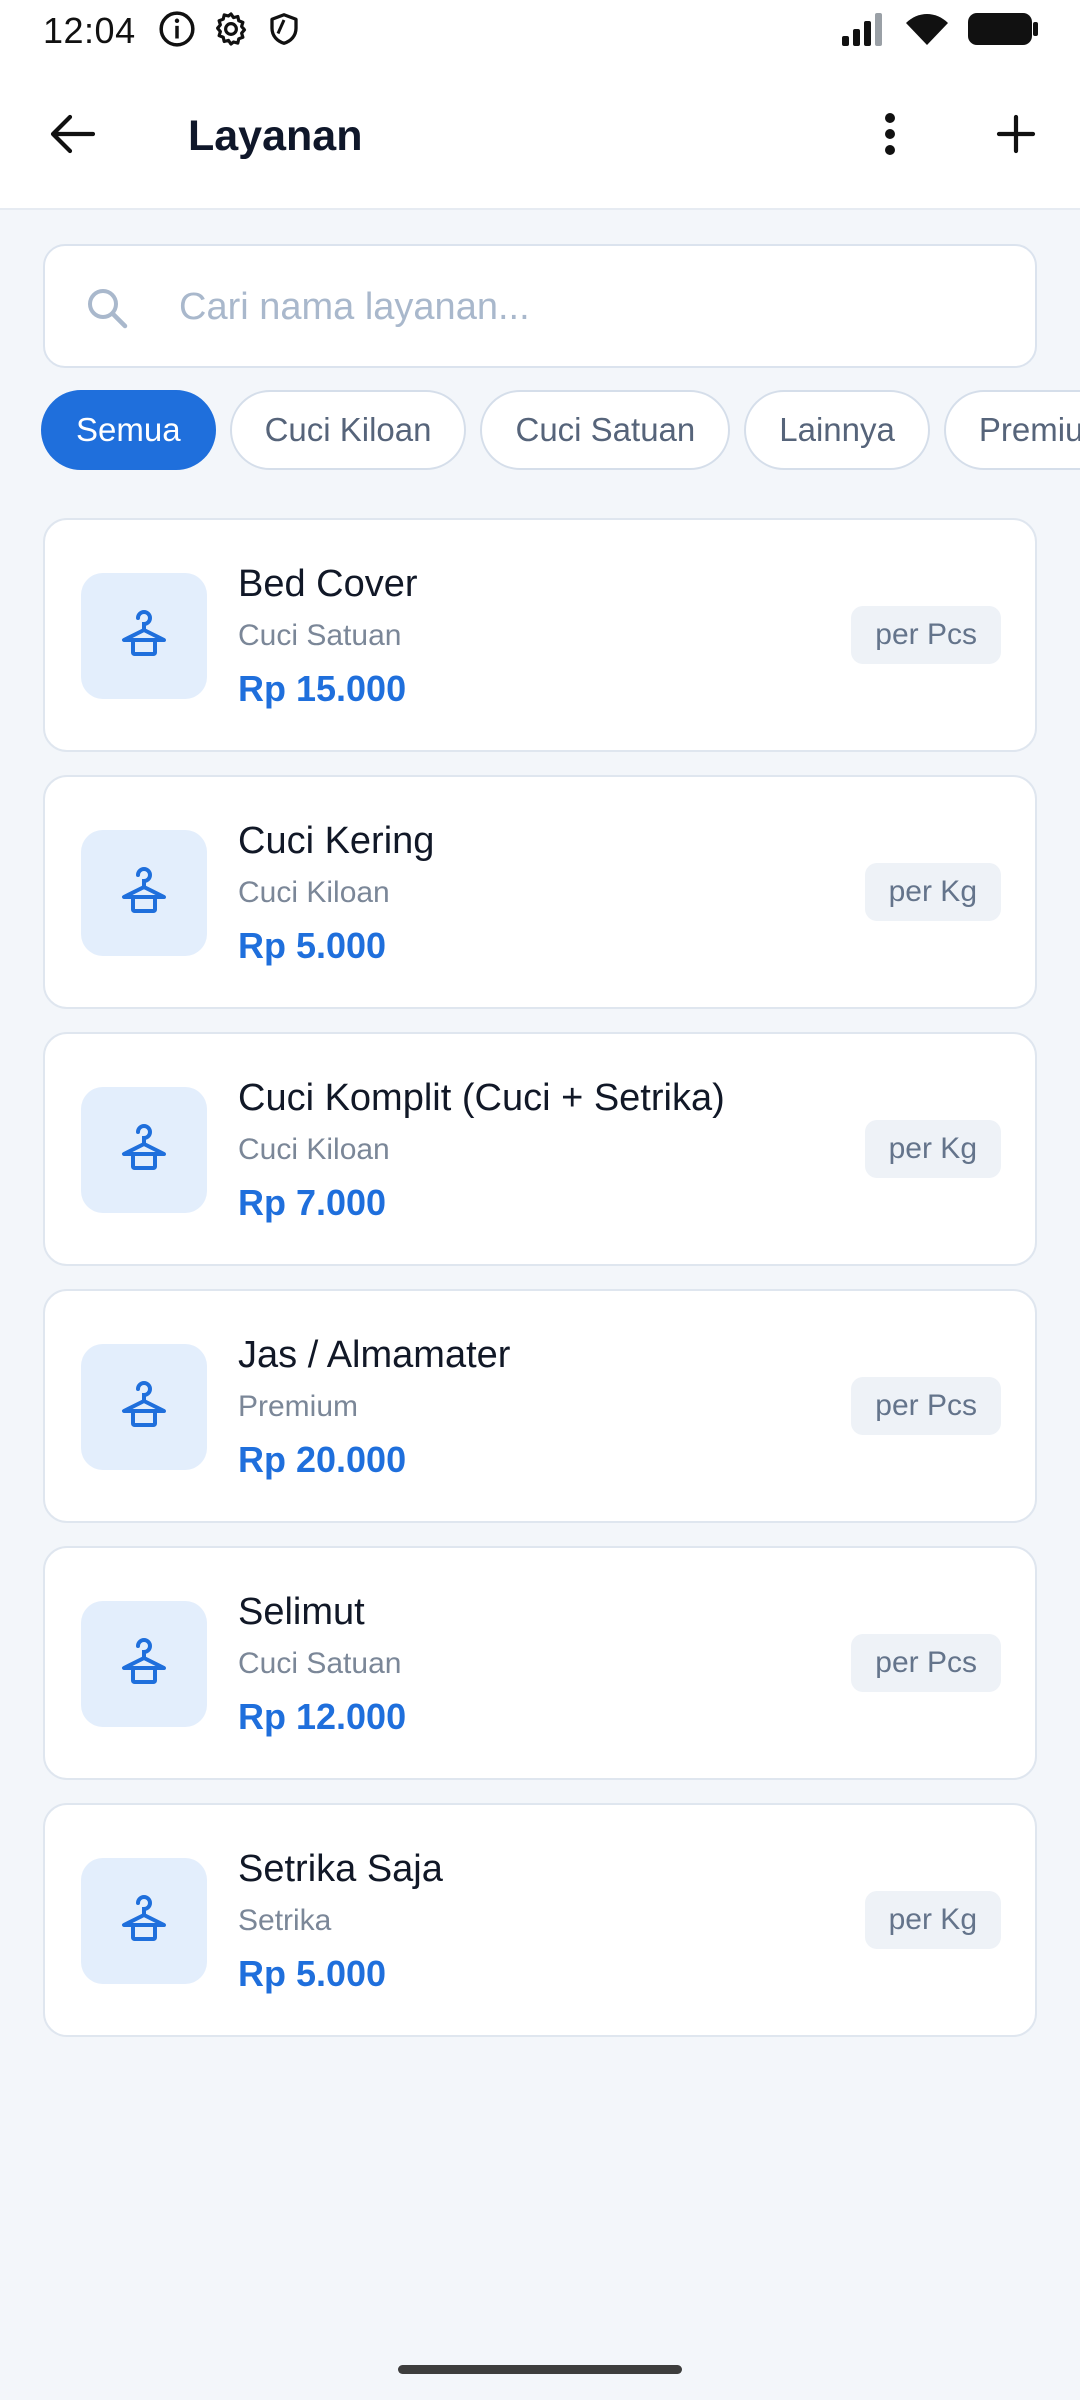 This screenshot has height=2400, width=1080. I want to click on app-bar: Layanan, so click(540, 136).